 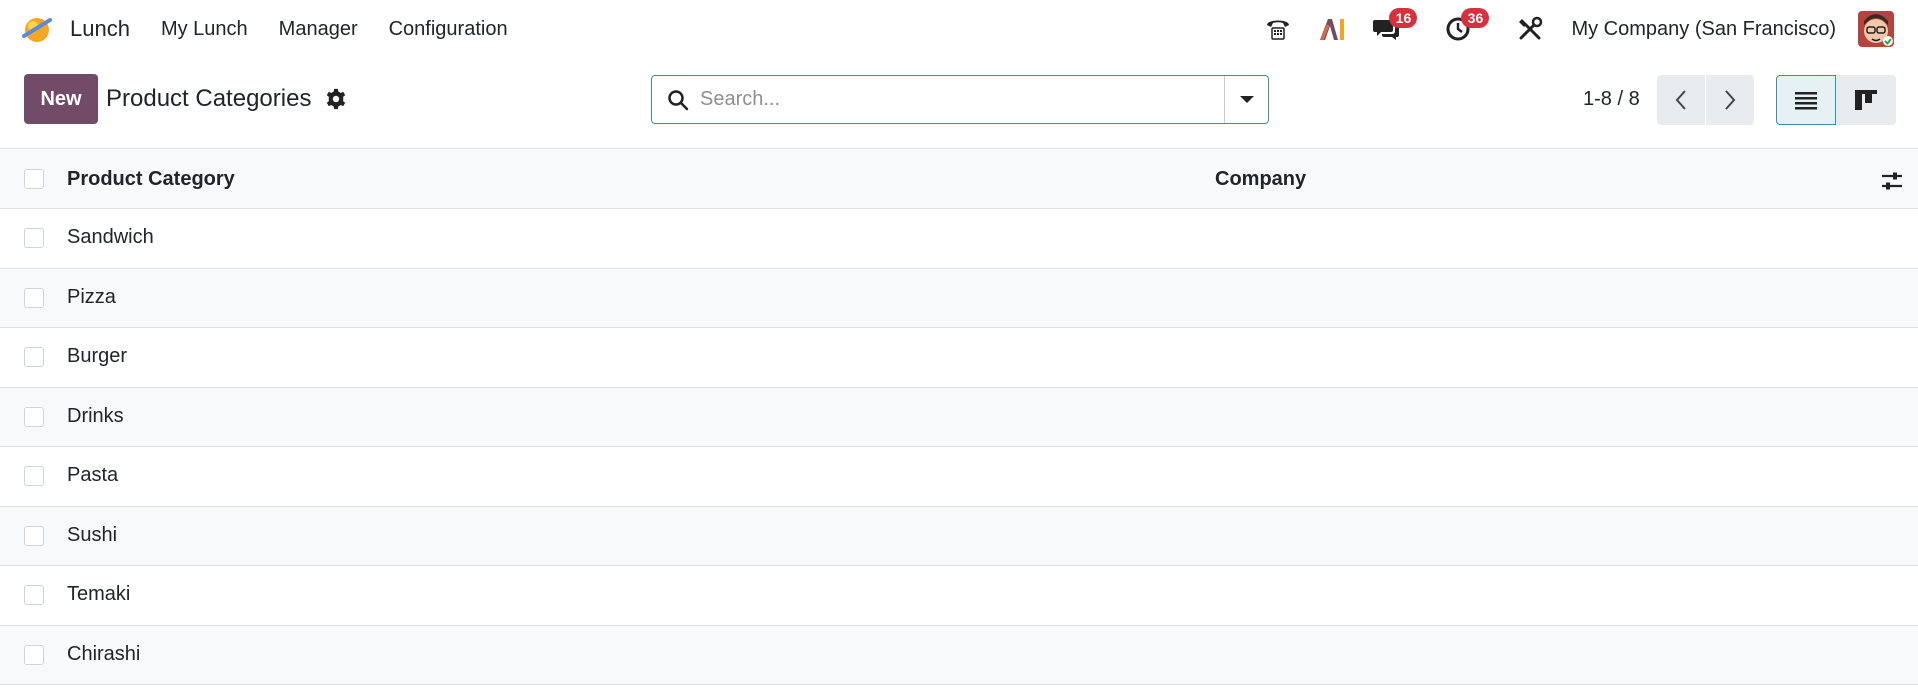 What do you see at coordinates (92, 534) in the screenshot?
I see `category-name-cell: Sushi` at bounding box center [92, 534].